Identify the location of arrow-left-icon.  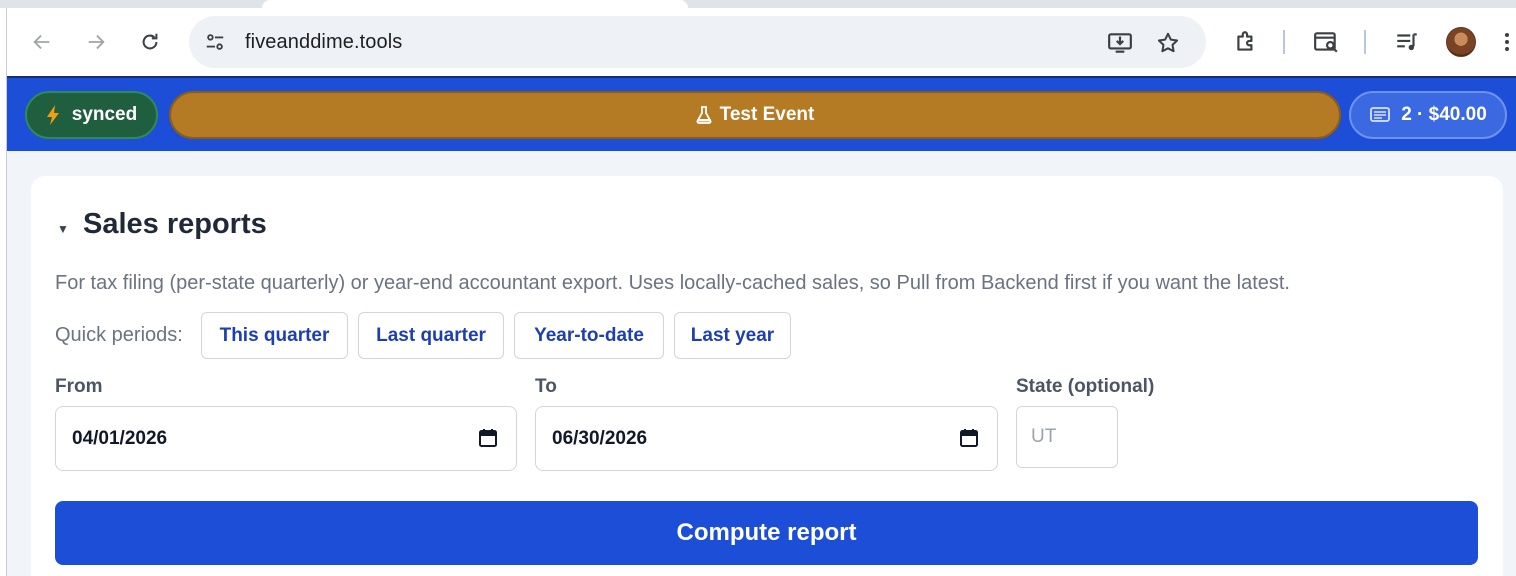
(41, 42).